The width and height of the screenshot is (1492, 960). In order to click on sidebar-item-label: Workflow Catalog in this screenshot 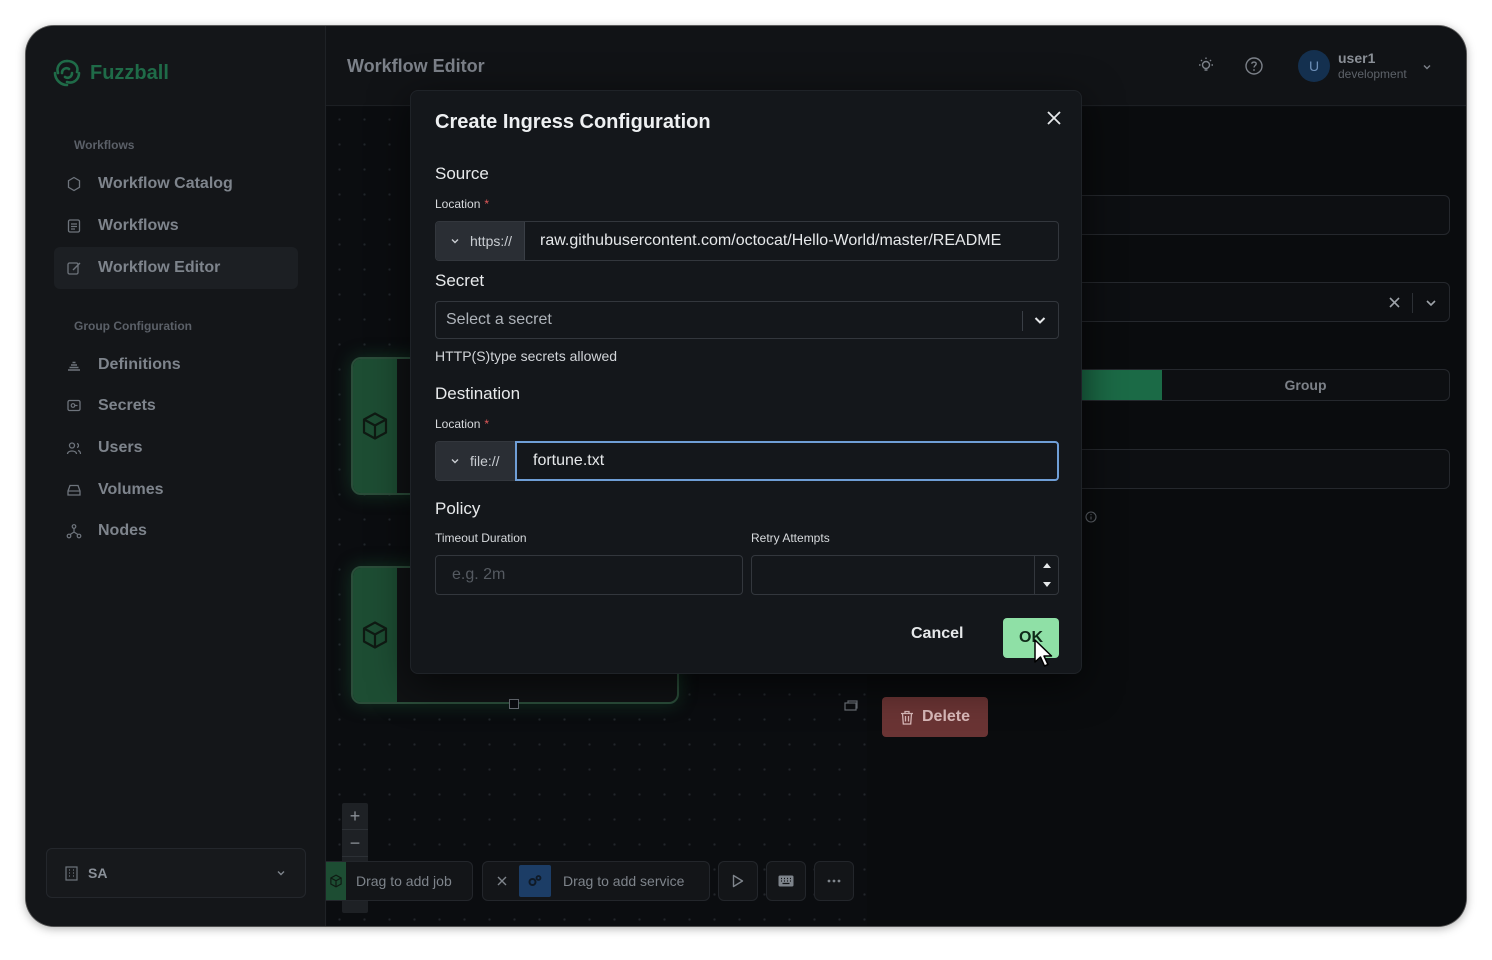, I will do `click(165, 183)`.